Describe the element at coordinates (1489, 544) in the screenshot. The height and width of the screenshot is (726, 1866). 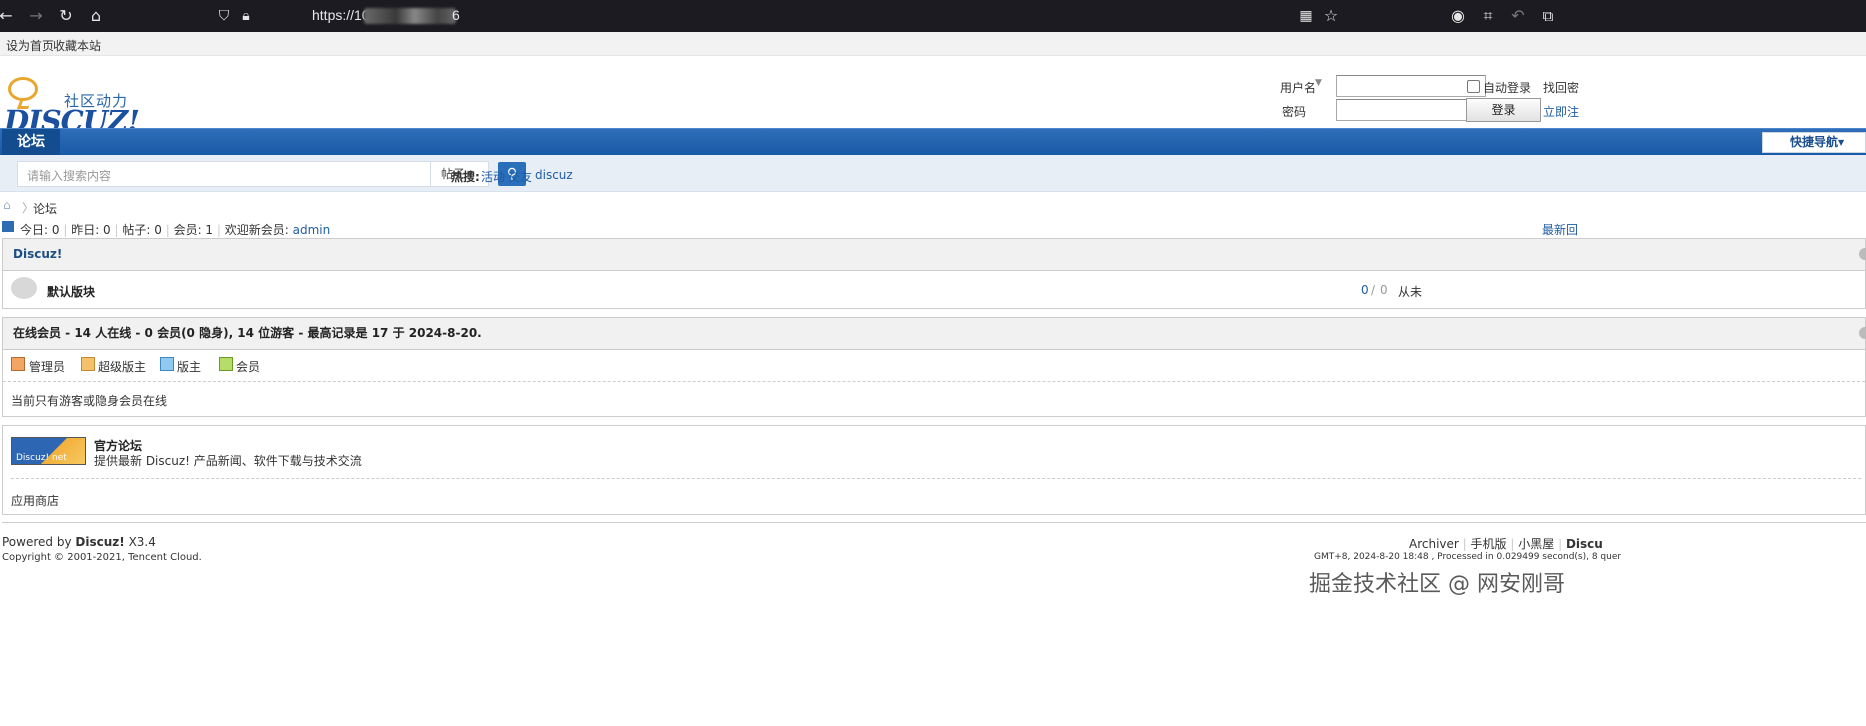
I see `footer-link-mobile: 手机版` at that location.